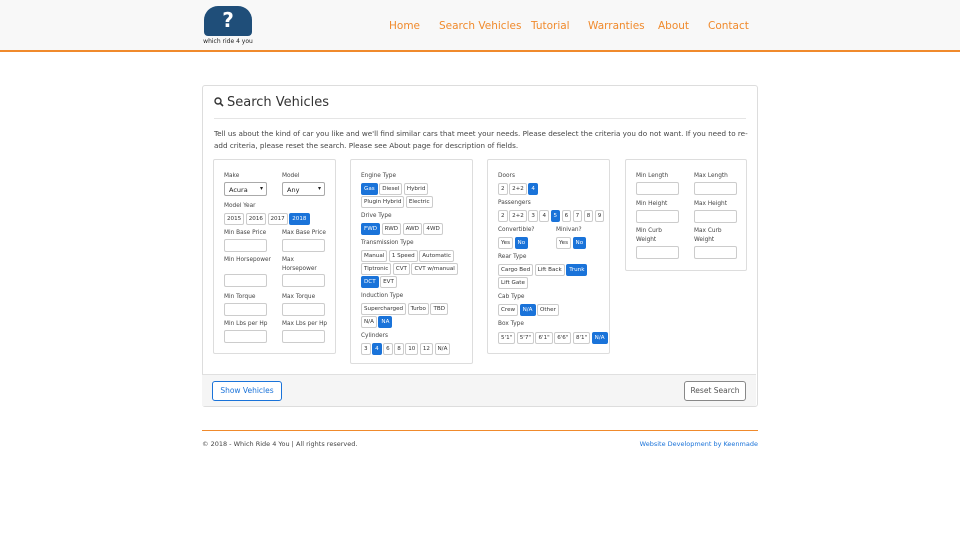  Describe the element at coordinates (516, 270) in the screenshot. I see `rear-chip: Cargo Bed` at that location.